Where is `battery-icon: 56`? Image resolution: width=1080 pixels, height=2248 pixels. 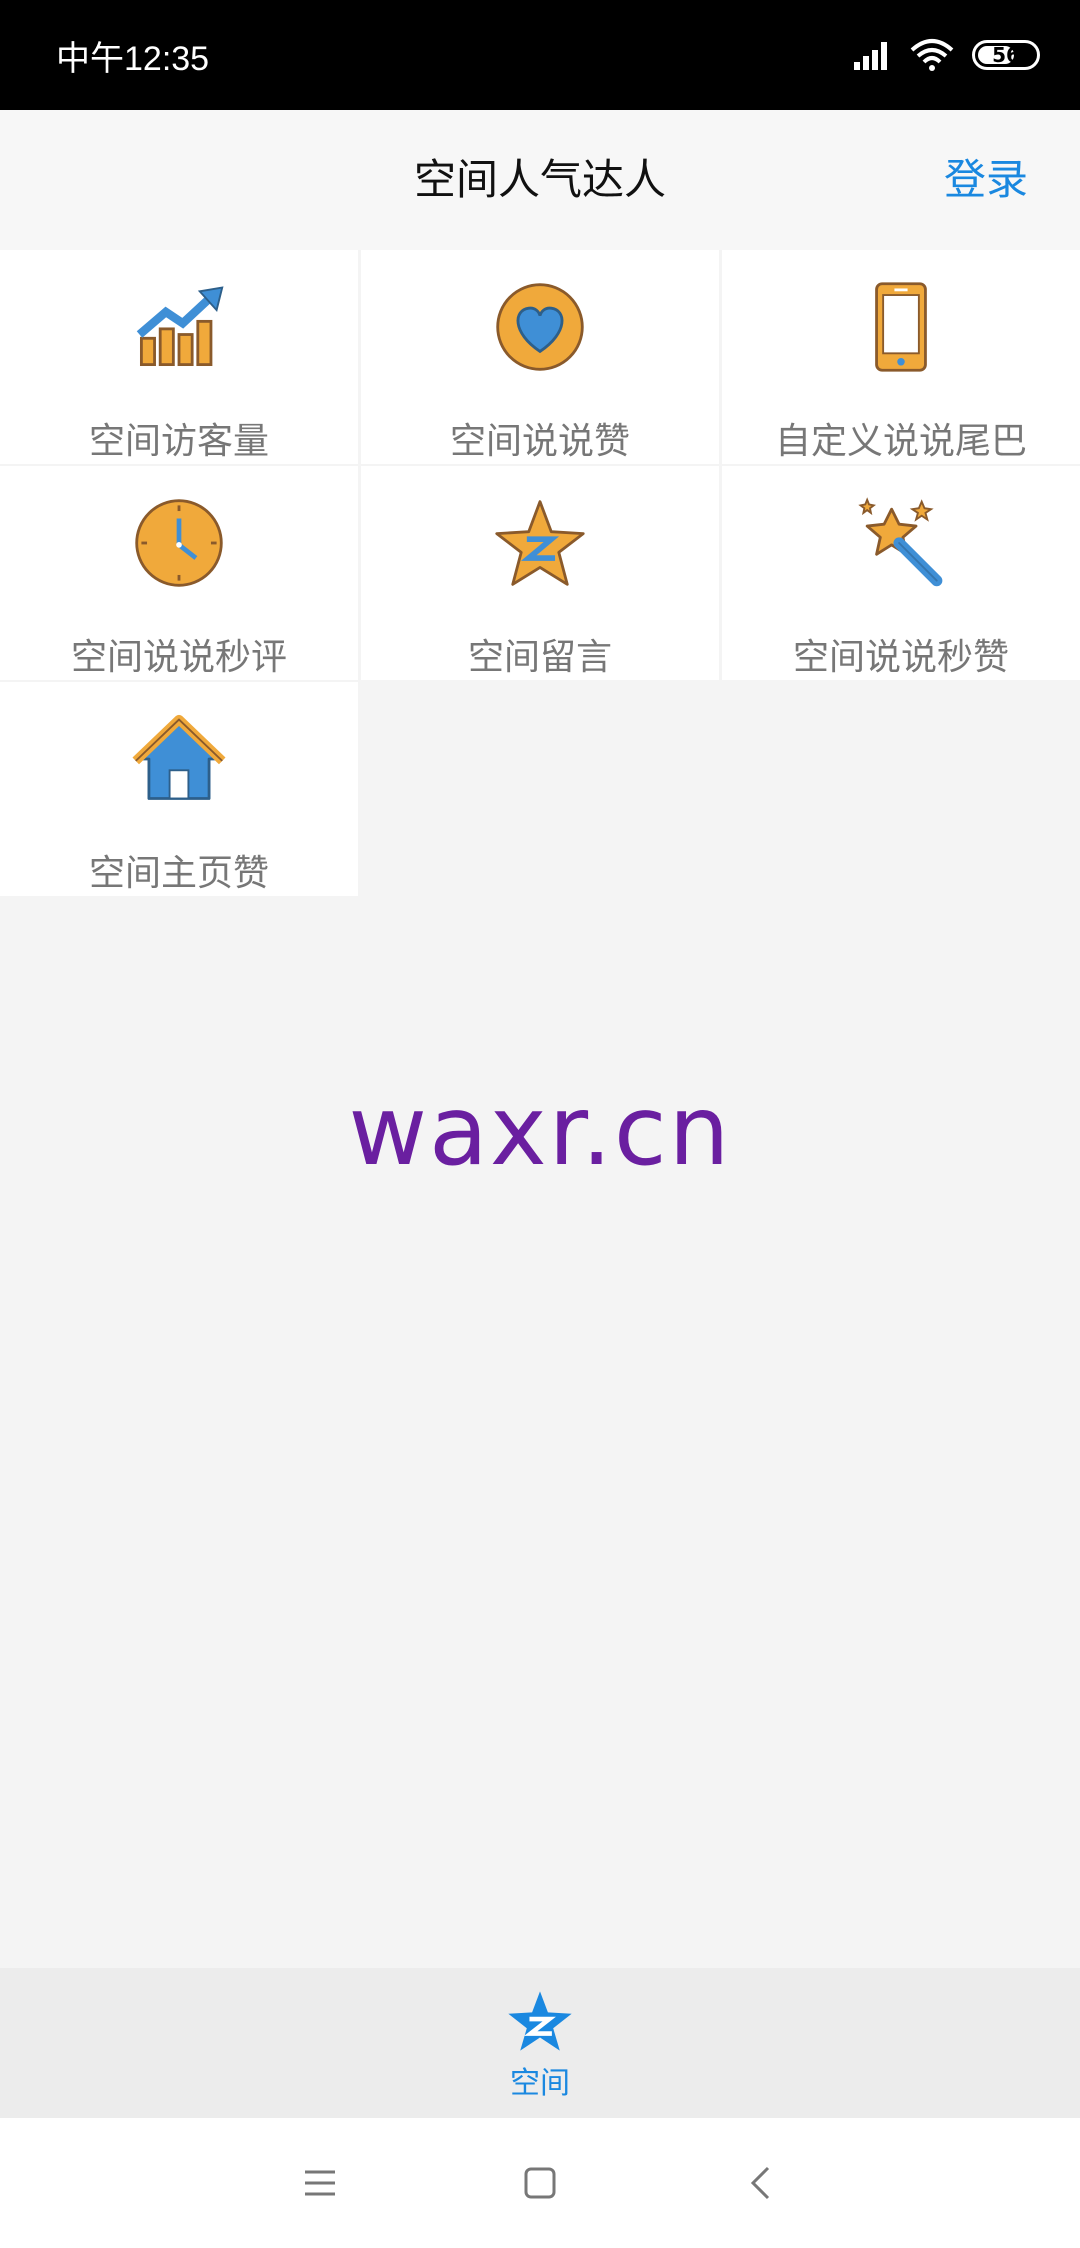 battery-icon: 56 is located at coordinates (1006, 55).